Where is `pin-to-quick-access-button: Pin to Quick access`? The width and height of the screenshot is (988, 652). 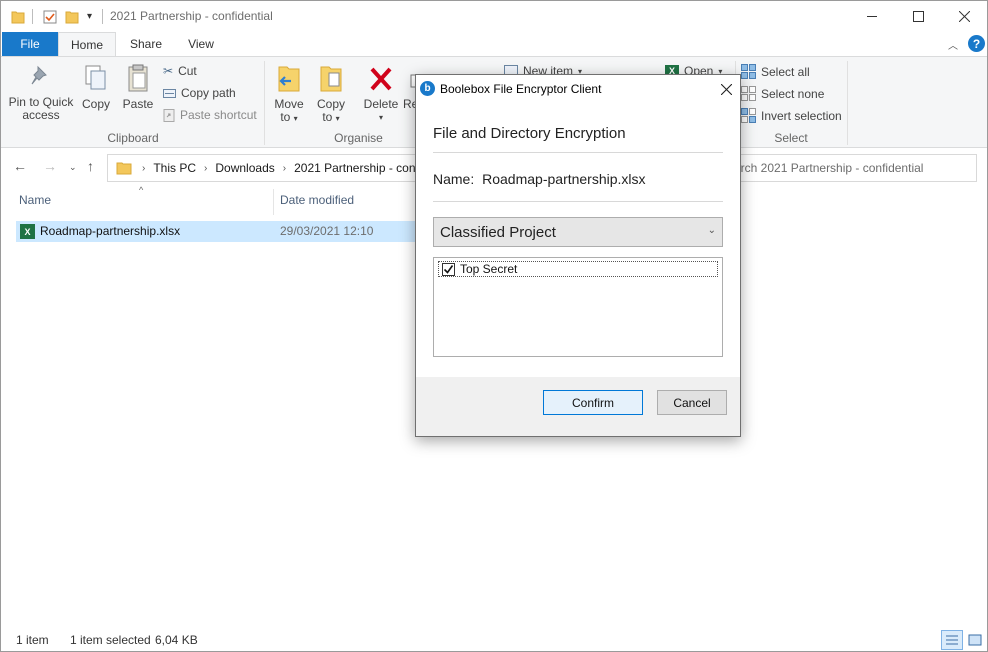 pin-to-quick-access-button: Pin to Quick access is located at coordinates (41, 92).